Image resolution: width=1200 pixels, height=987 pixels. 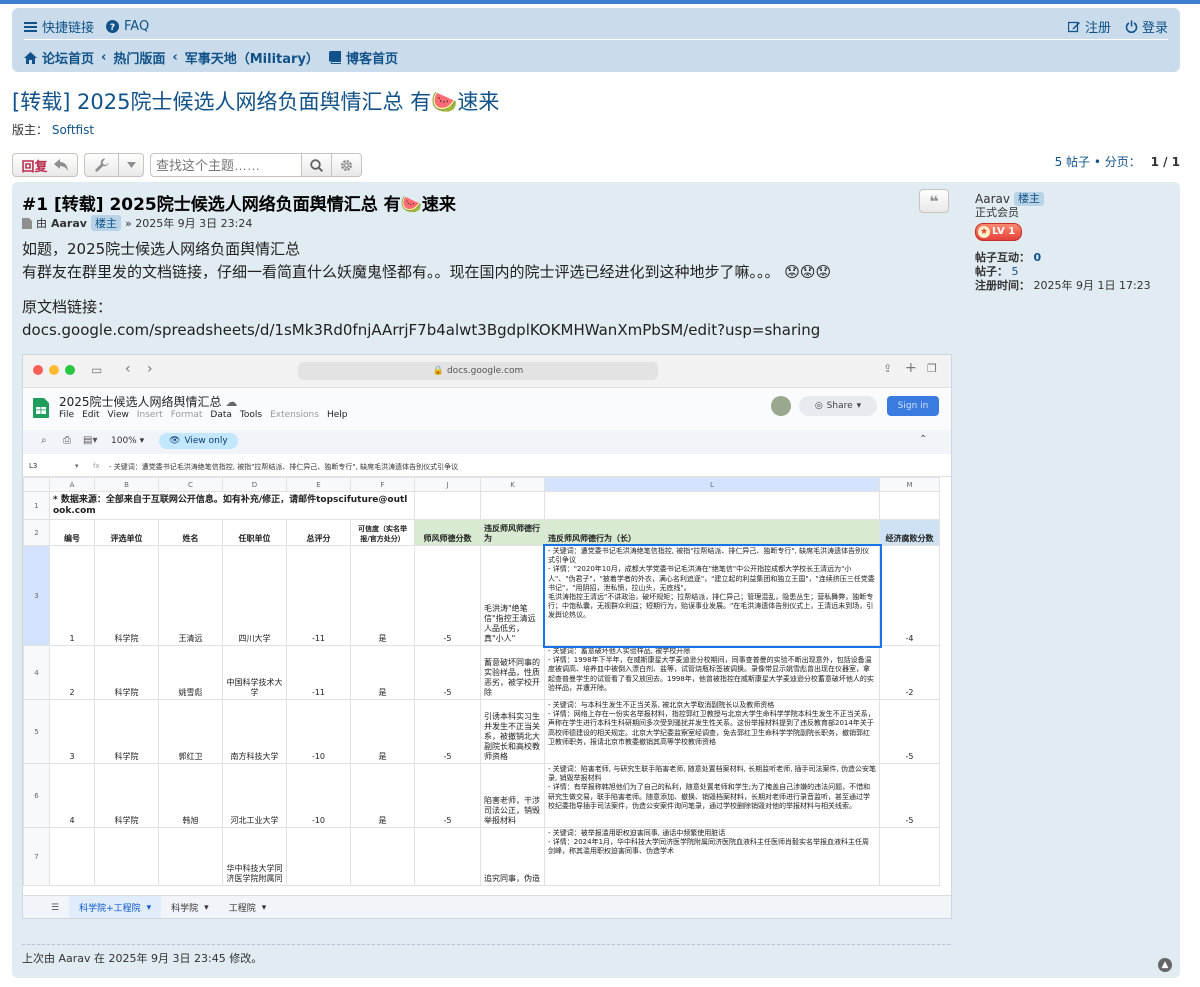 I want to click on avatar, so click(x=781, y=406).